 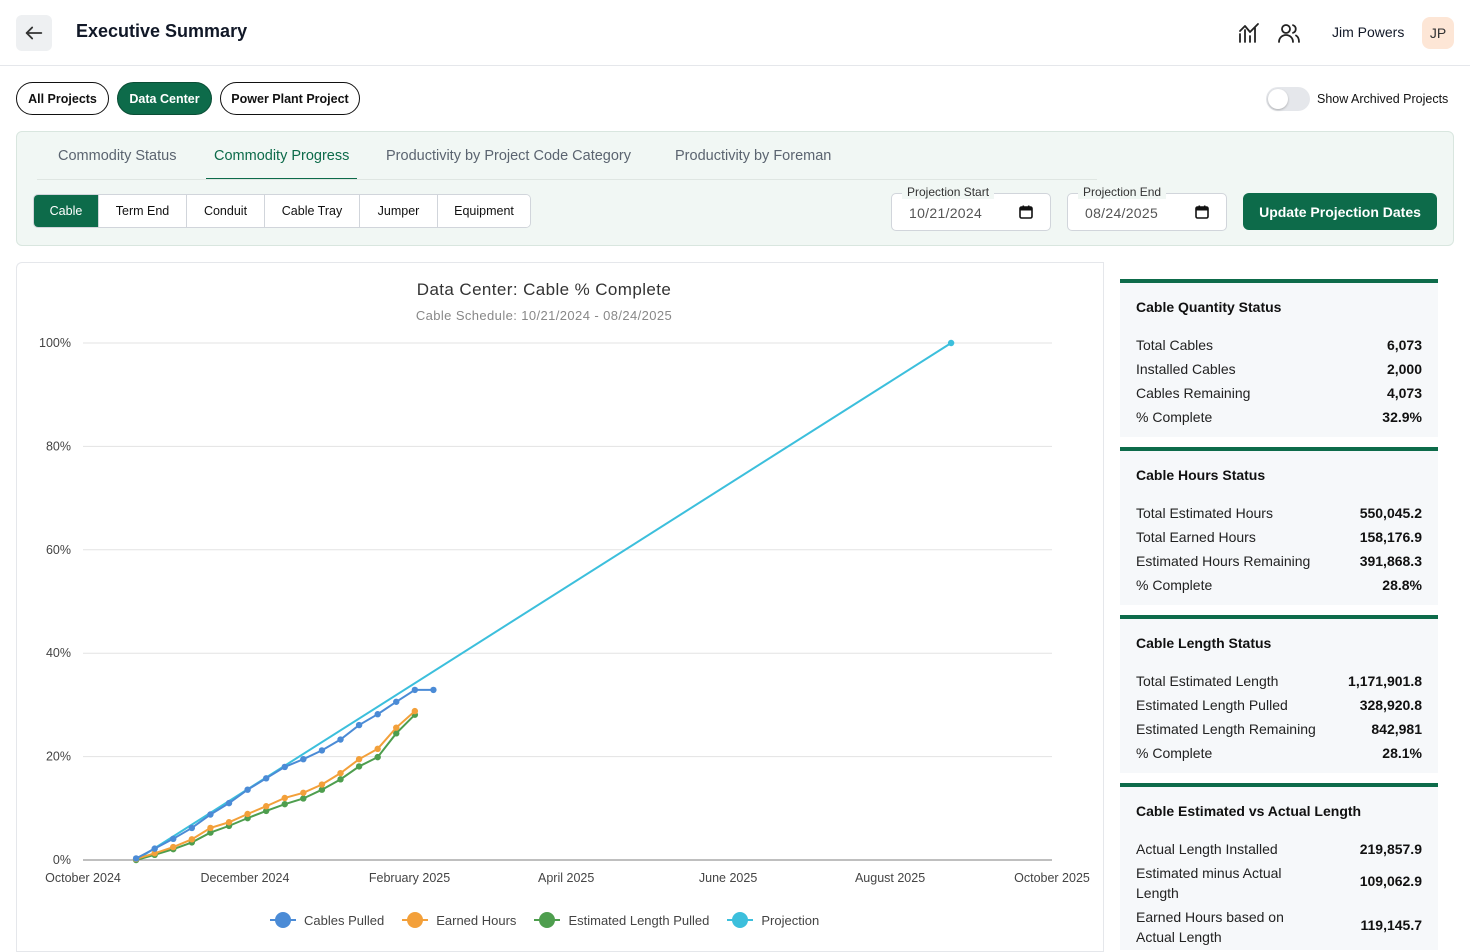 What do you see at coordinates (1249, 811) in the screenshot?
I see `status-card-title: Cable Estimated vs Actual Length` at bounding box center [1249, 811].